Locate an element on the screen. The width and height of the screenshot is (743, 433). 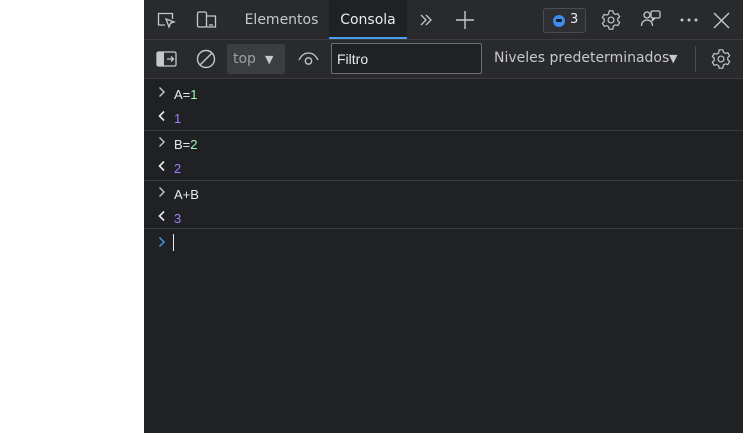
issues-badge: 3 is located at coordinates (564, 20).